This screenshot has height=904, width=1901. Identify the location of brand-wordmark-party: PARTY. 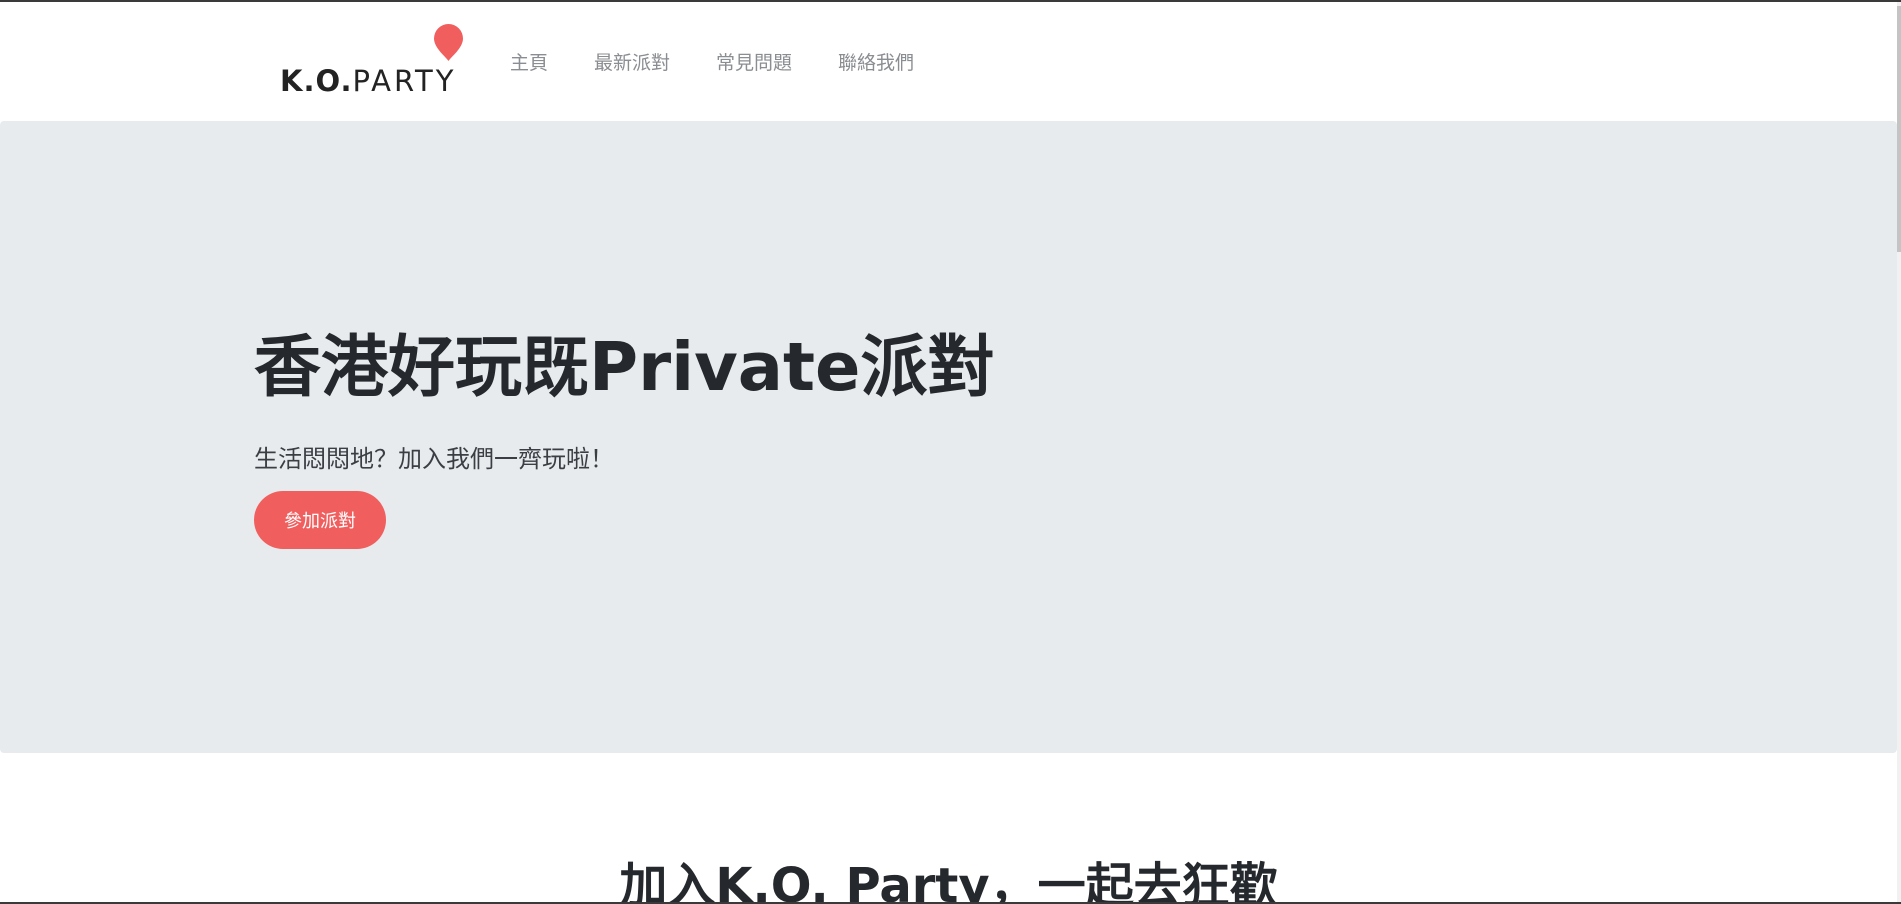
(404, 81).